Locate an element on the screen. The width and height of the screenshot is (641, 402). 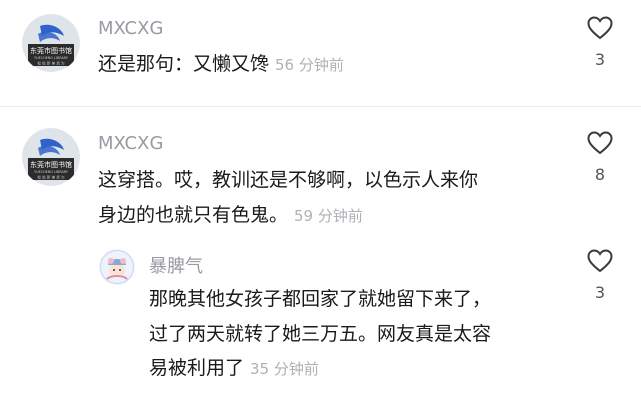
cartoon-avatar-icon is located at coordinates (117, 267).